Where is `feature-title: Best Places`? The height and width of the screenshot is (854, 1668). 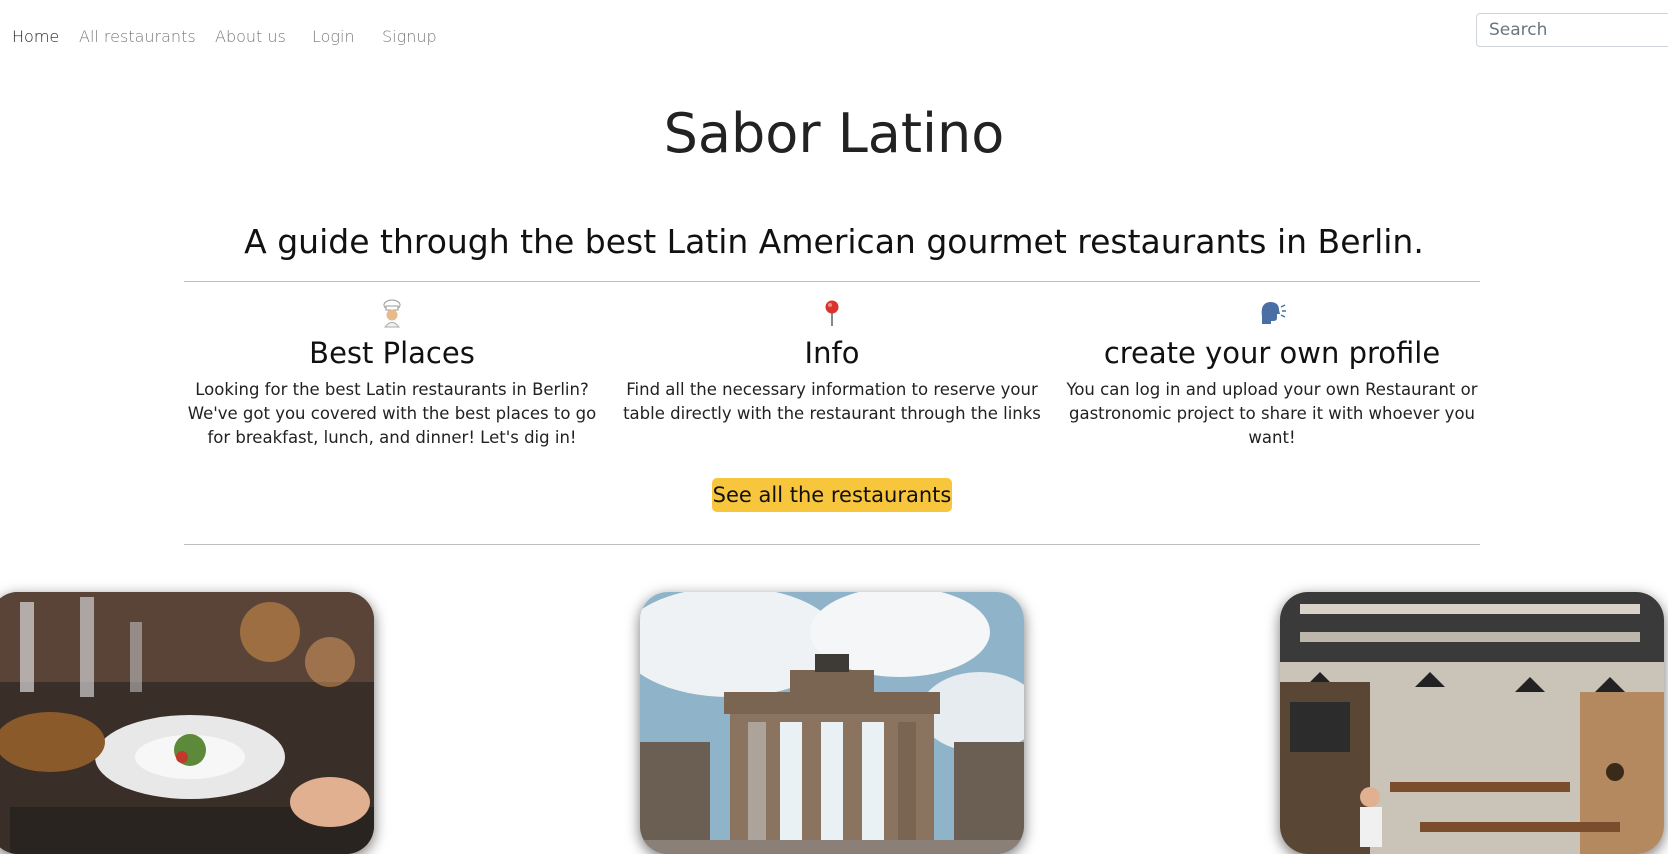
feature-title: Best Places is located at coordinates (392, 353).